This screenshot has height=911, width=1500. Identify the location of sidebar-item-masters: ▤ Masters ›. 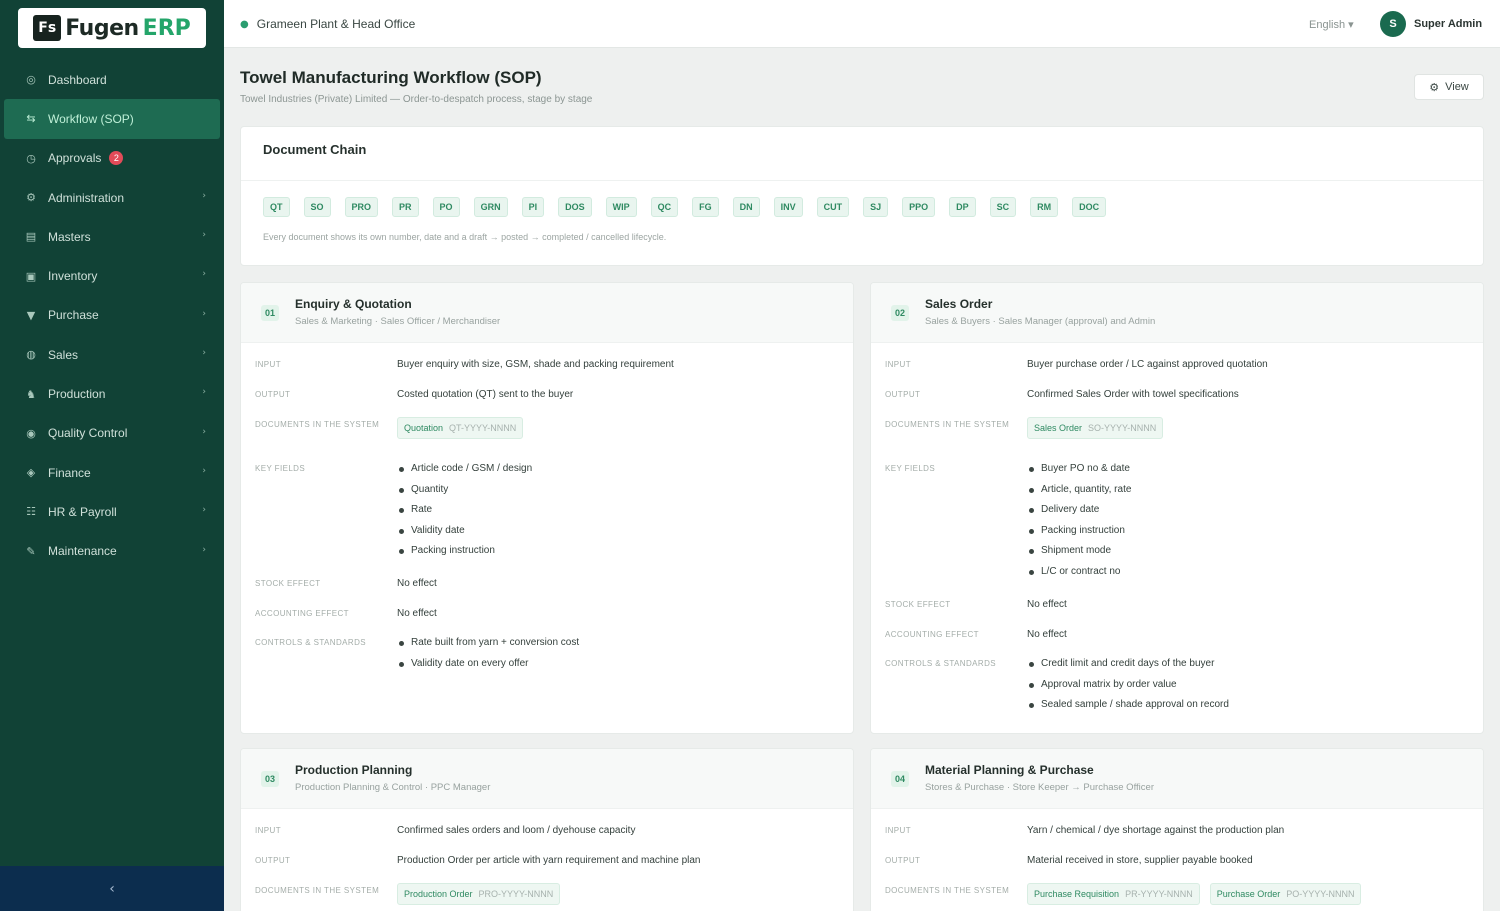
(112, 236).